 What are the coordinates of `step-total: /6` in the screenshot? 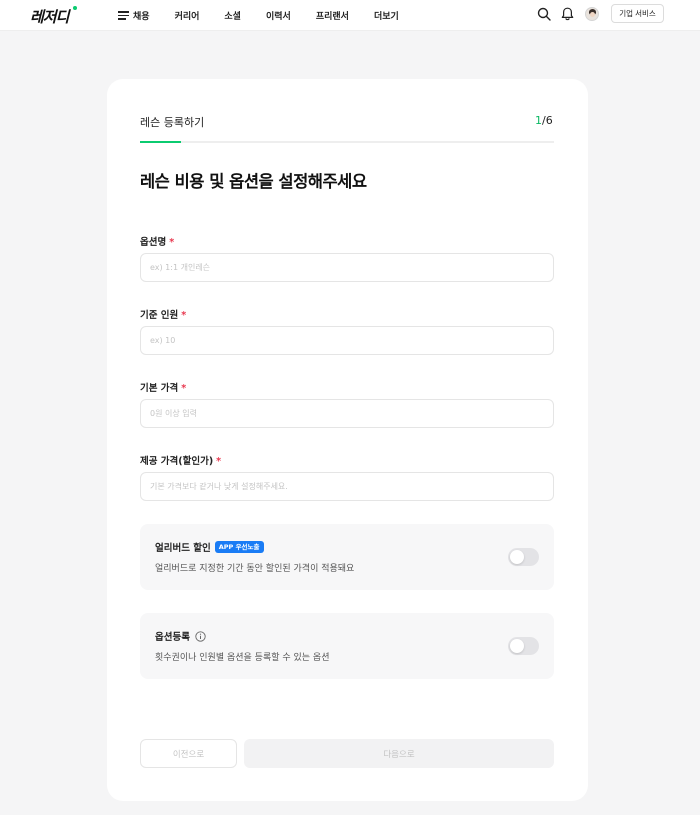 It's located at (547, 120).